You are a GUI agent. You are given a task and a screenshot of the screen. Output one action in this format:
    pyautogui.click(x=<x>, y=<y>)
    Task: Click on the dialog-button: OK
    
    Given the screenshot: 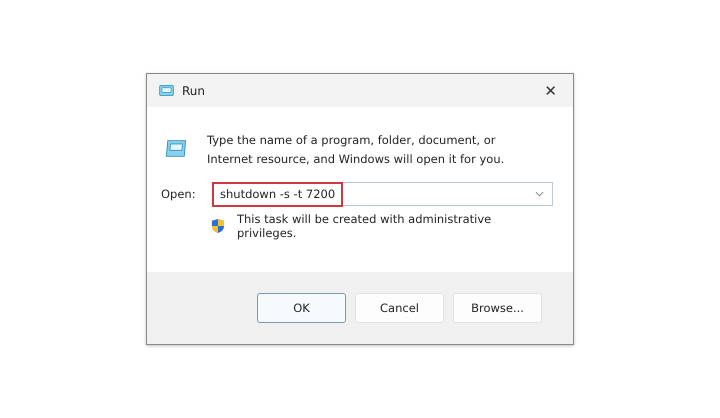 What is the action you would take?
    pyautogui.click(x=301, y=308)
    